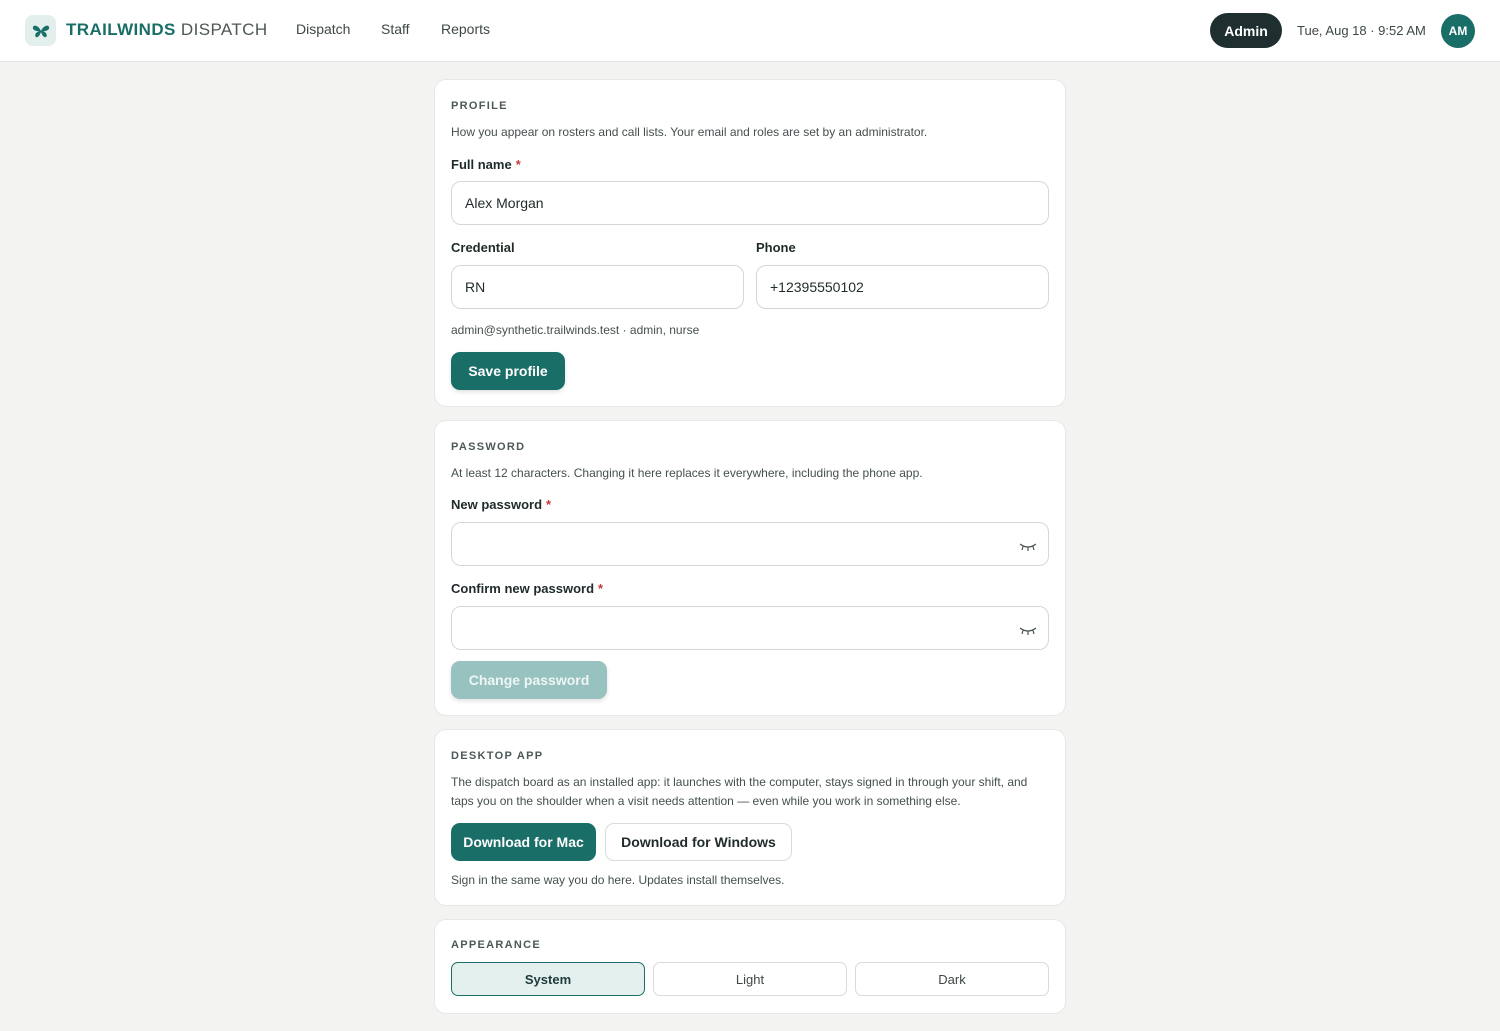  Describe the element at coordinates (475, 287) in the screenshot. I see `credential-value: RN` at that location.